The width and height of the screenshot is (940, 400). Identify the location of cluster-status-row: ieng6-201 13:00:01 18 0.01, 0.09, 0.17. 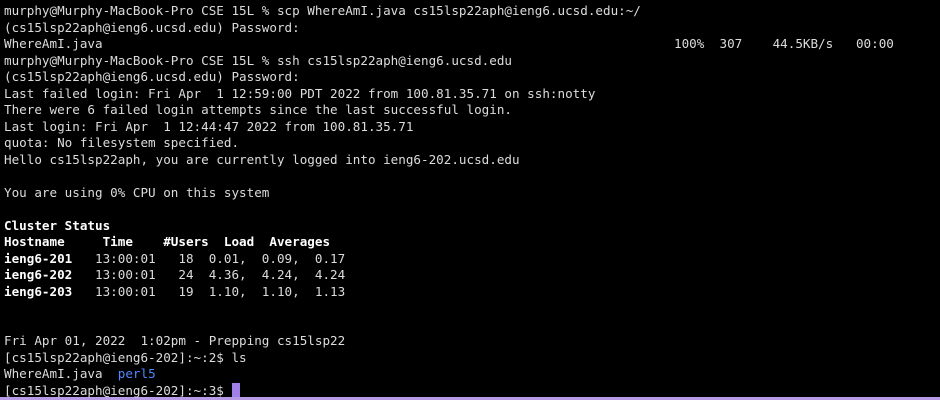
(472, 259).